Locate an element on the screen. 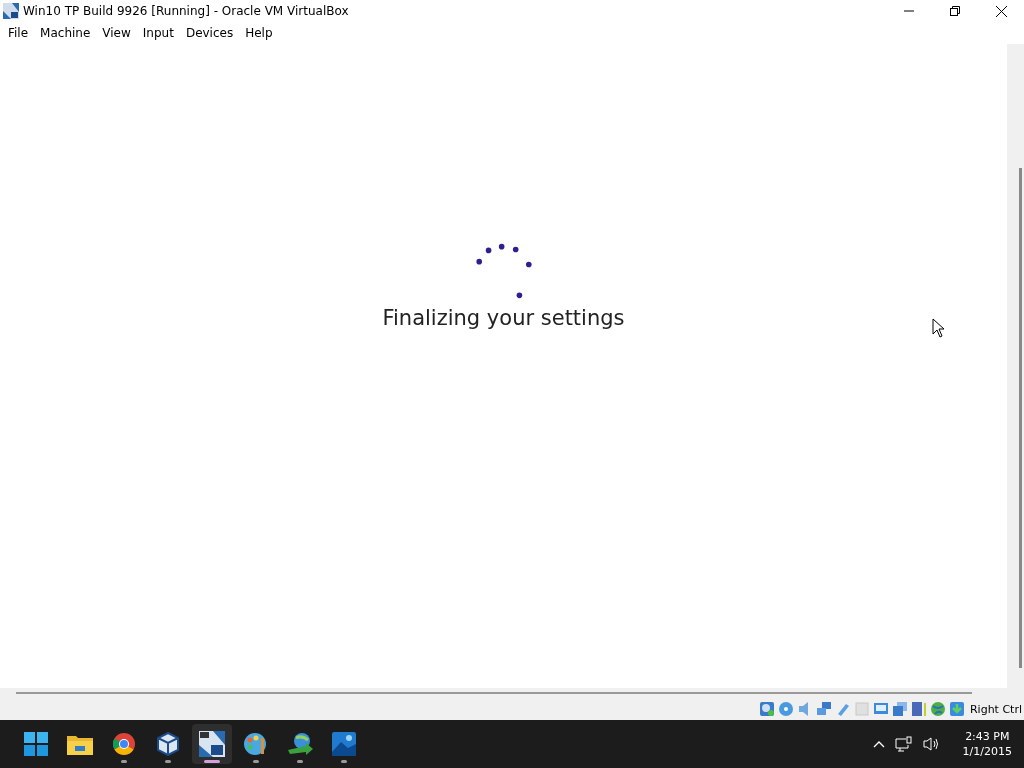 This screenshot has width=1024, height=768. windows-logo-icon is located at coordinates (36, 744).